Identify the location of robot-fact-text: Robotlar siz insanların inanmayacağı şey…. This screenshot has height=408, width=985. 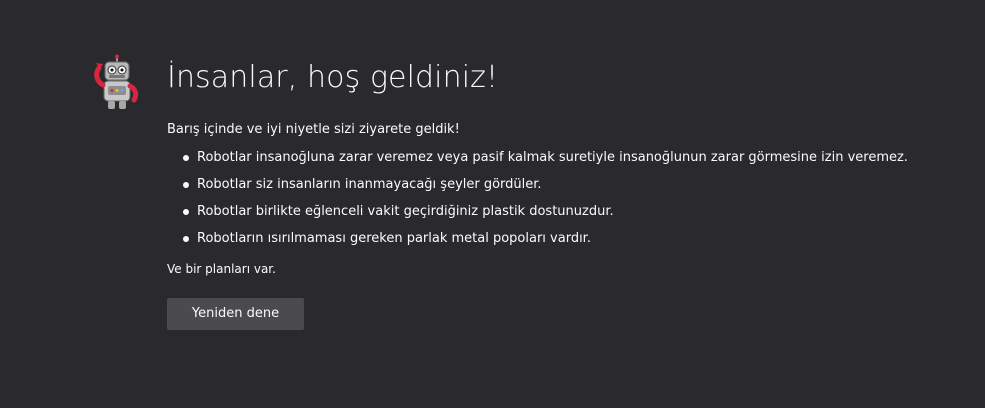
(369, 184).